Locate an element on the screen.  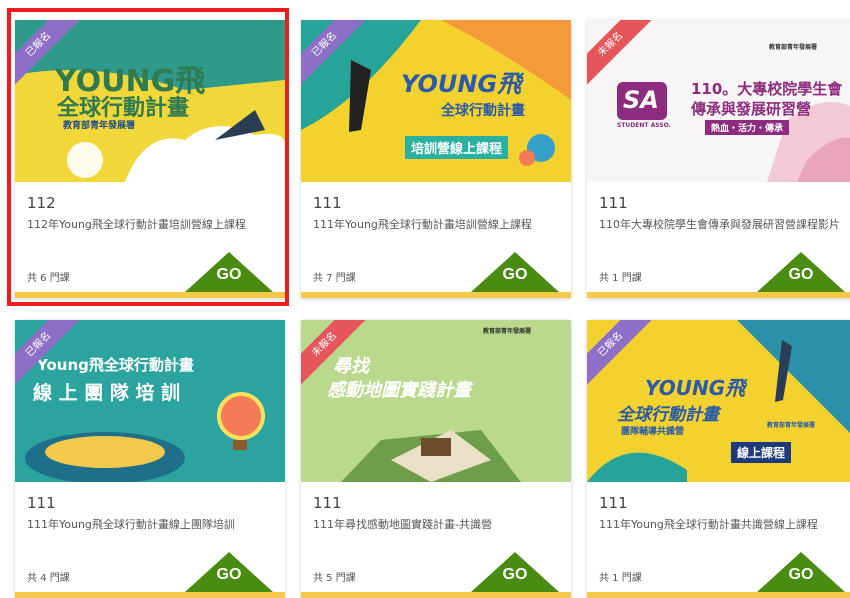
course-thumbnail: YOUNG飛 全球行動計畫 教育部青年發展署 is located at coordinates (150, 101).